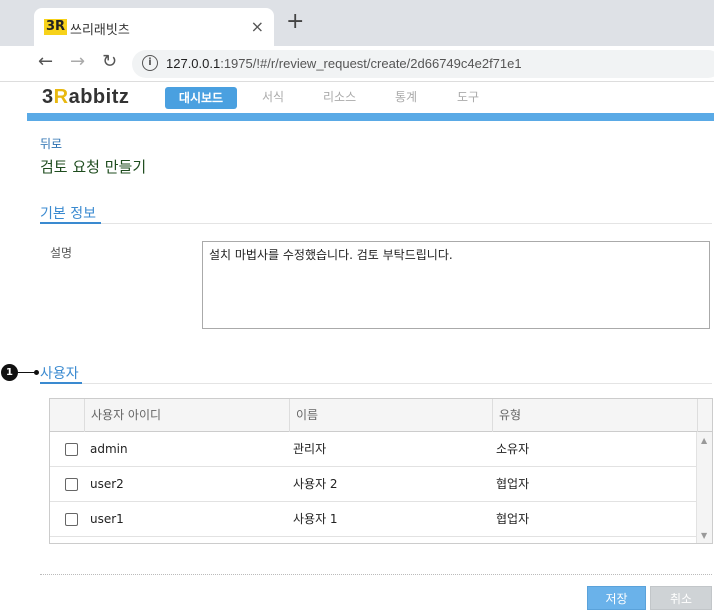 The image size is (714, 613). I want to click on cell-type: 소유자, so click(513, 449).